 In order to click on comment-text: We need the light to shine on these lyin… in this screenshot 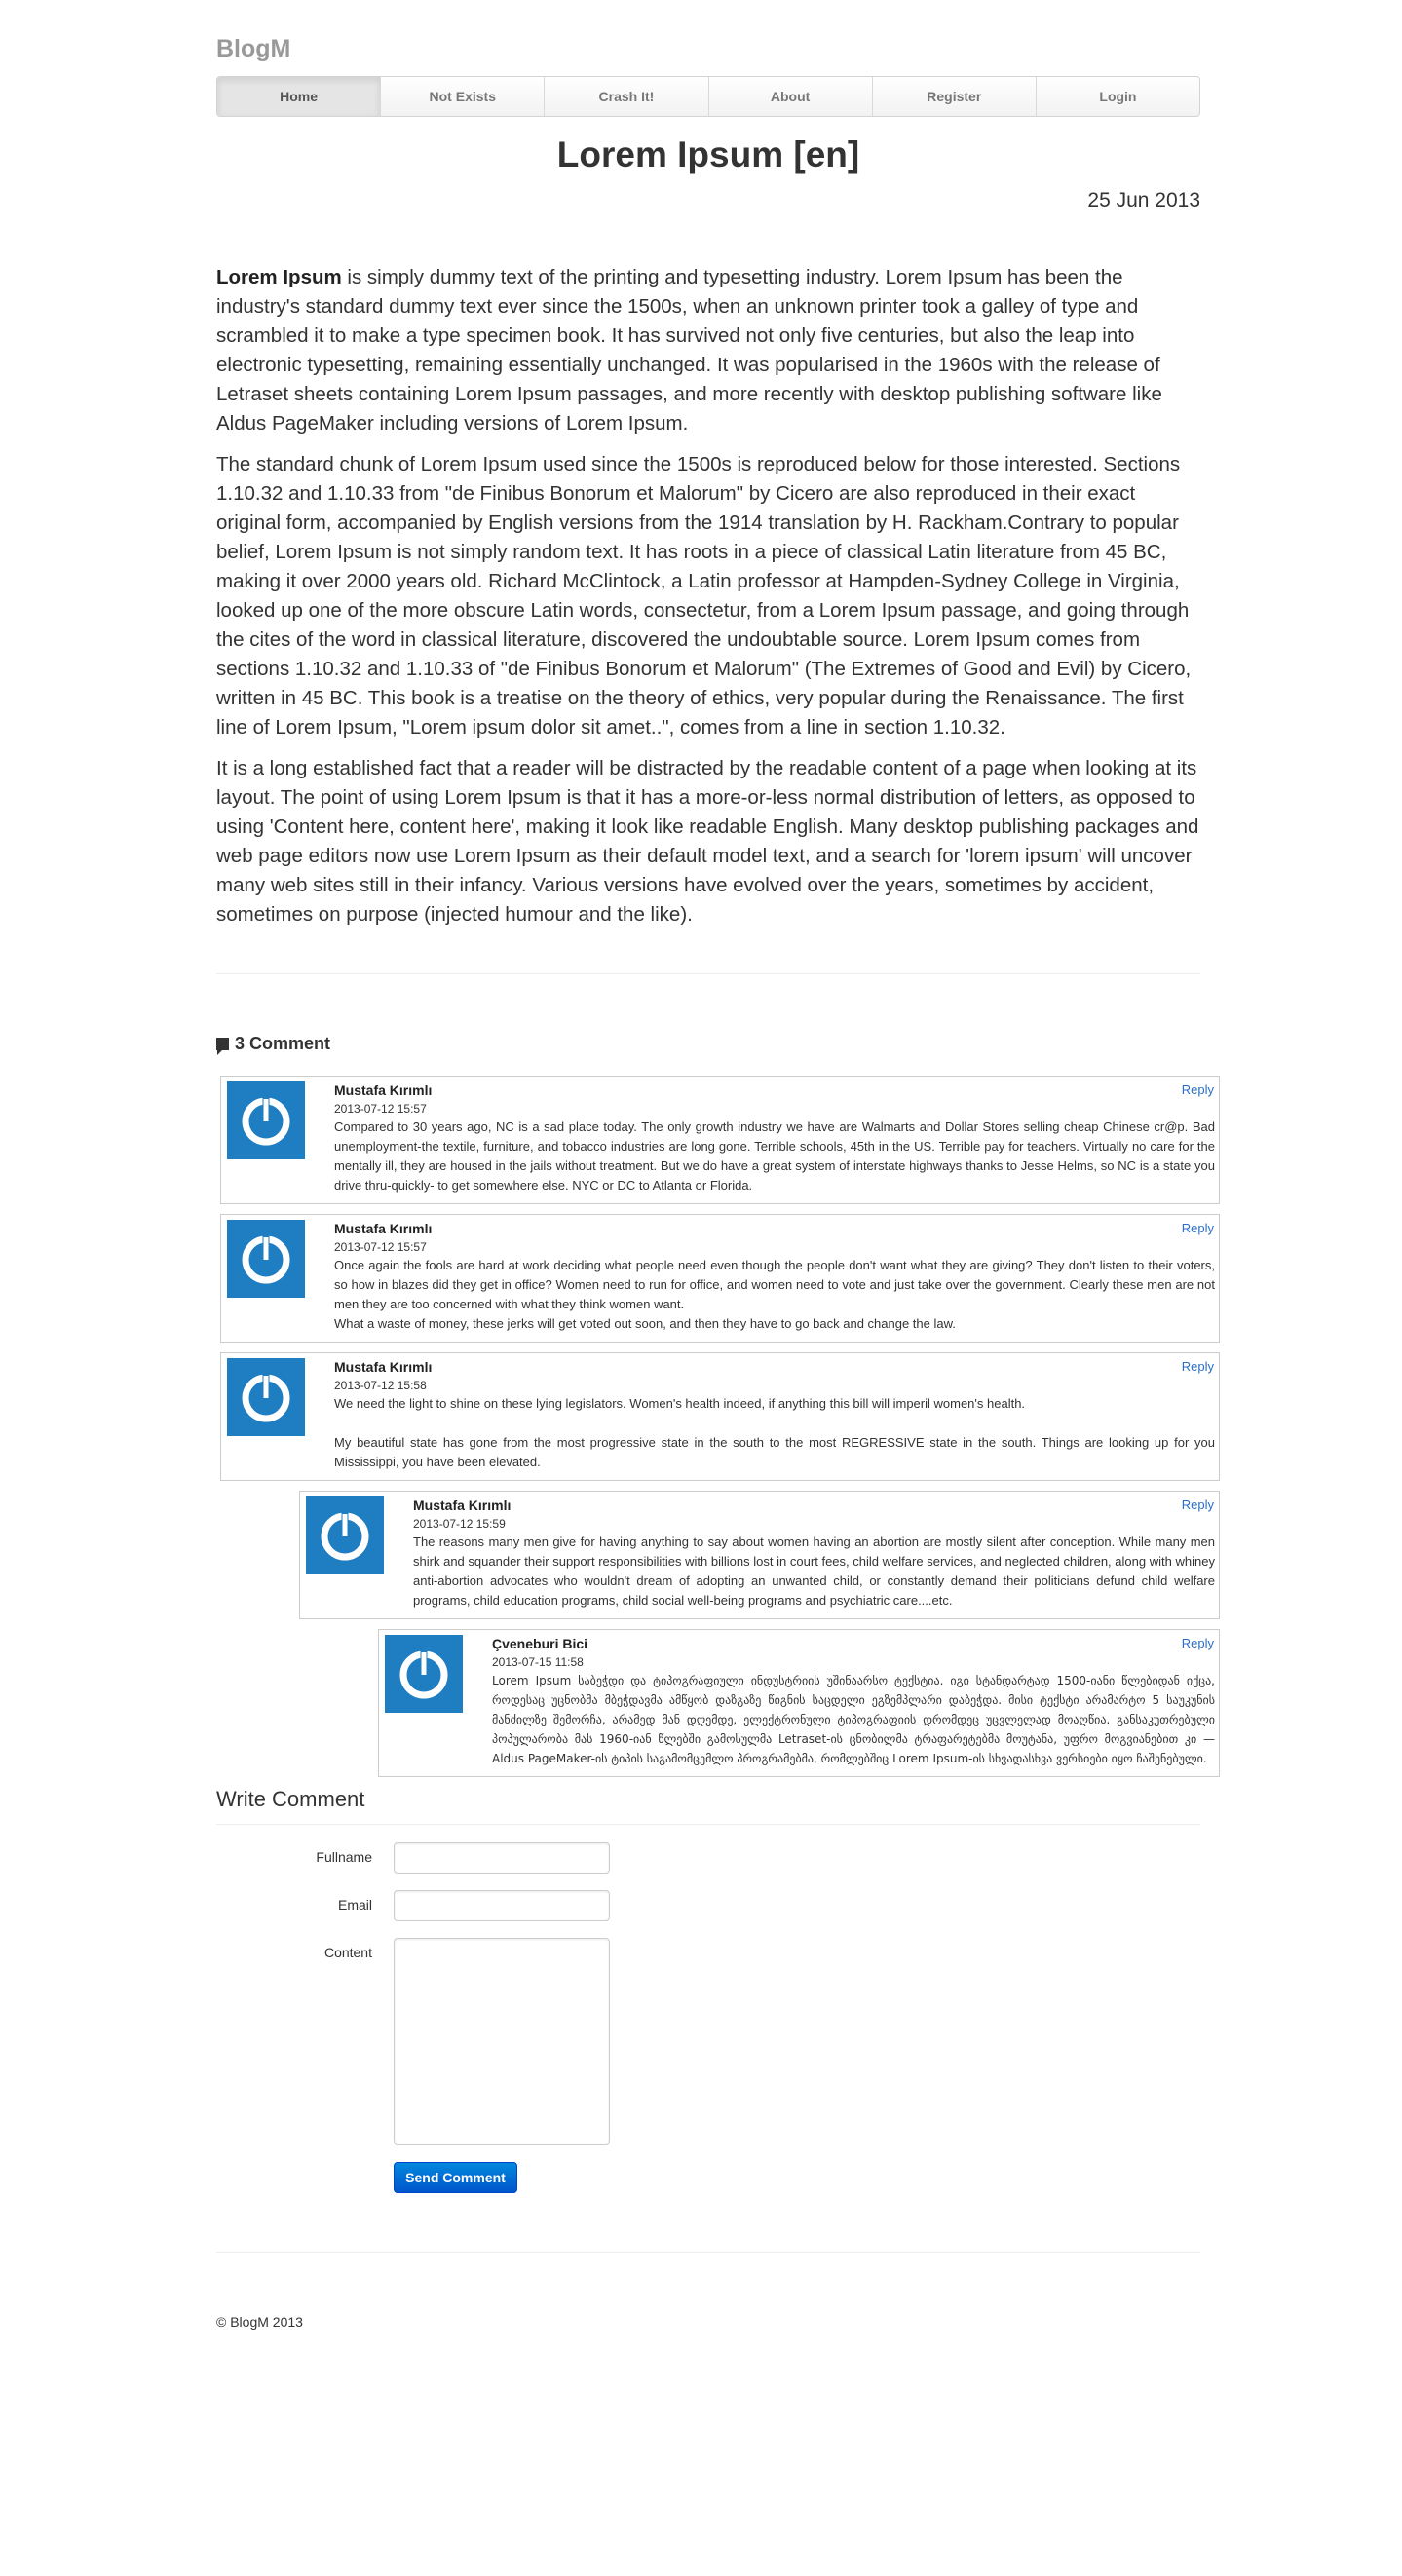, I will do `click(774, 1433)`.